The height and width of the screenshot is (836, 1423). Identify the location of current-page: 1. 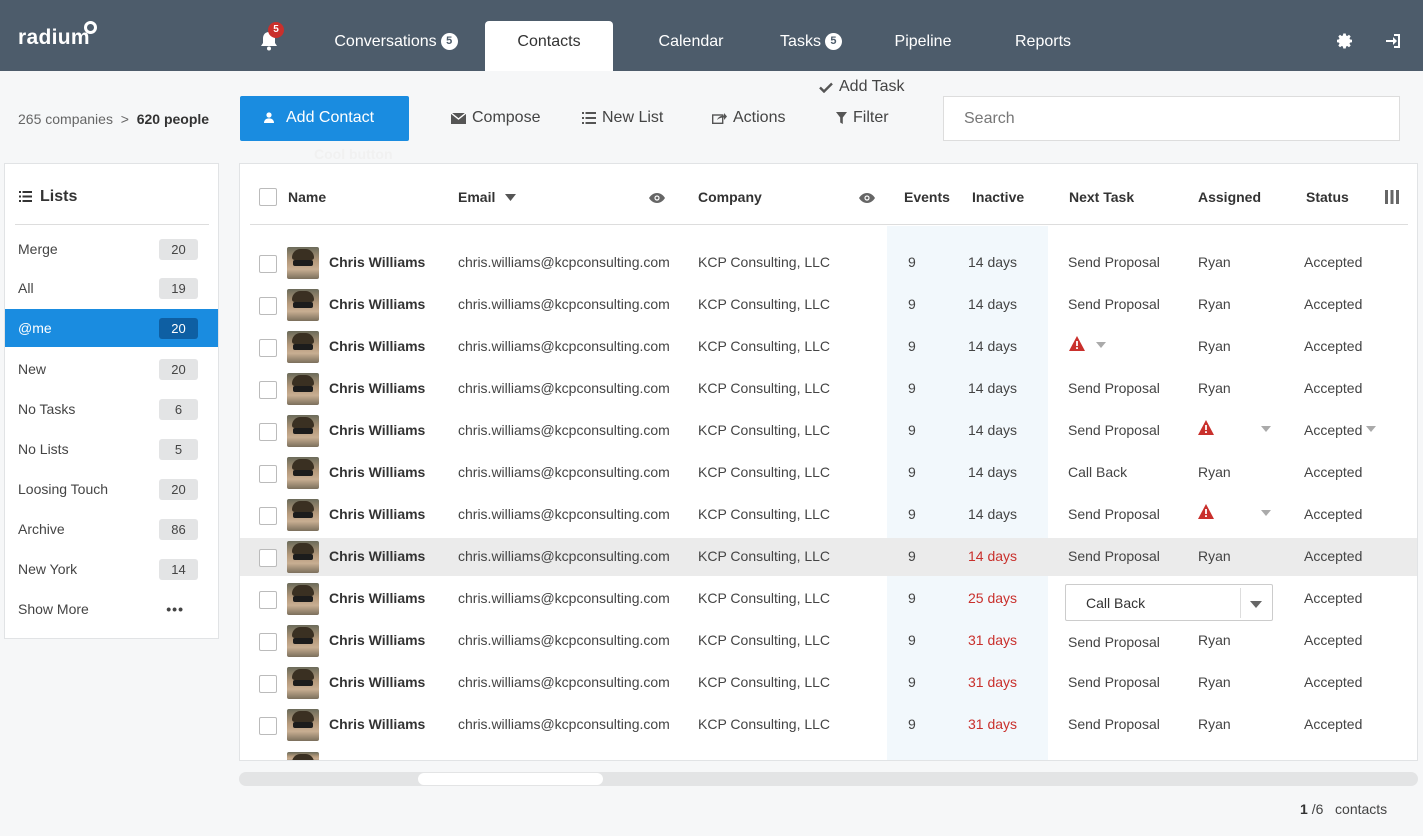
(1304, 809).